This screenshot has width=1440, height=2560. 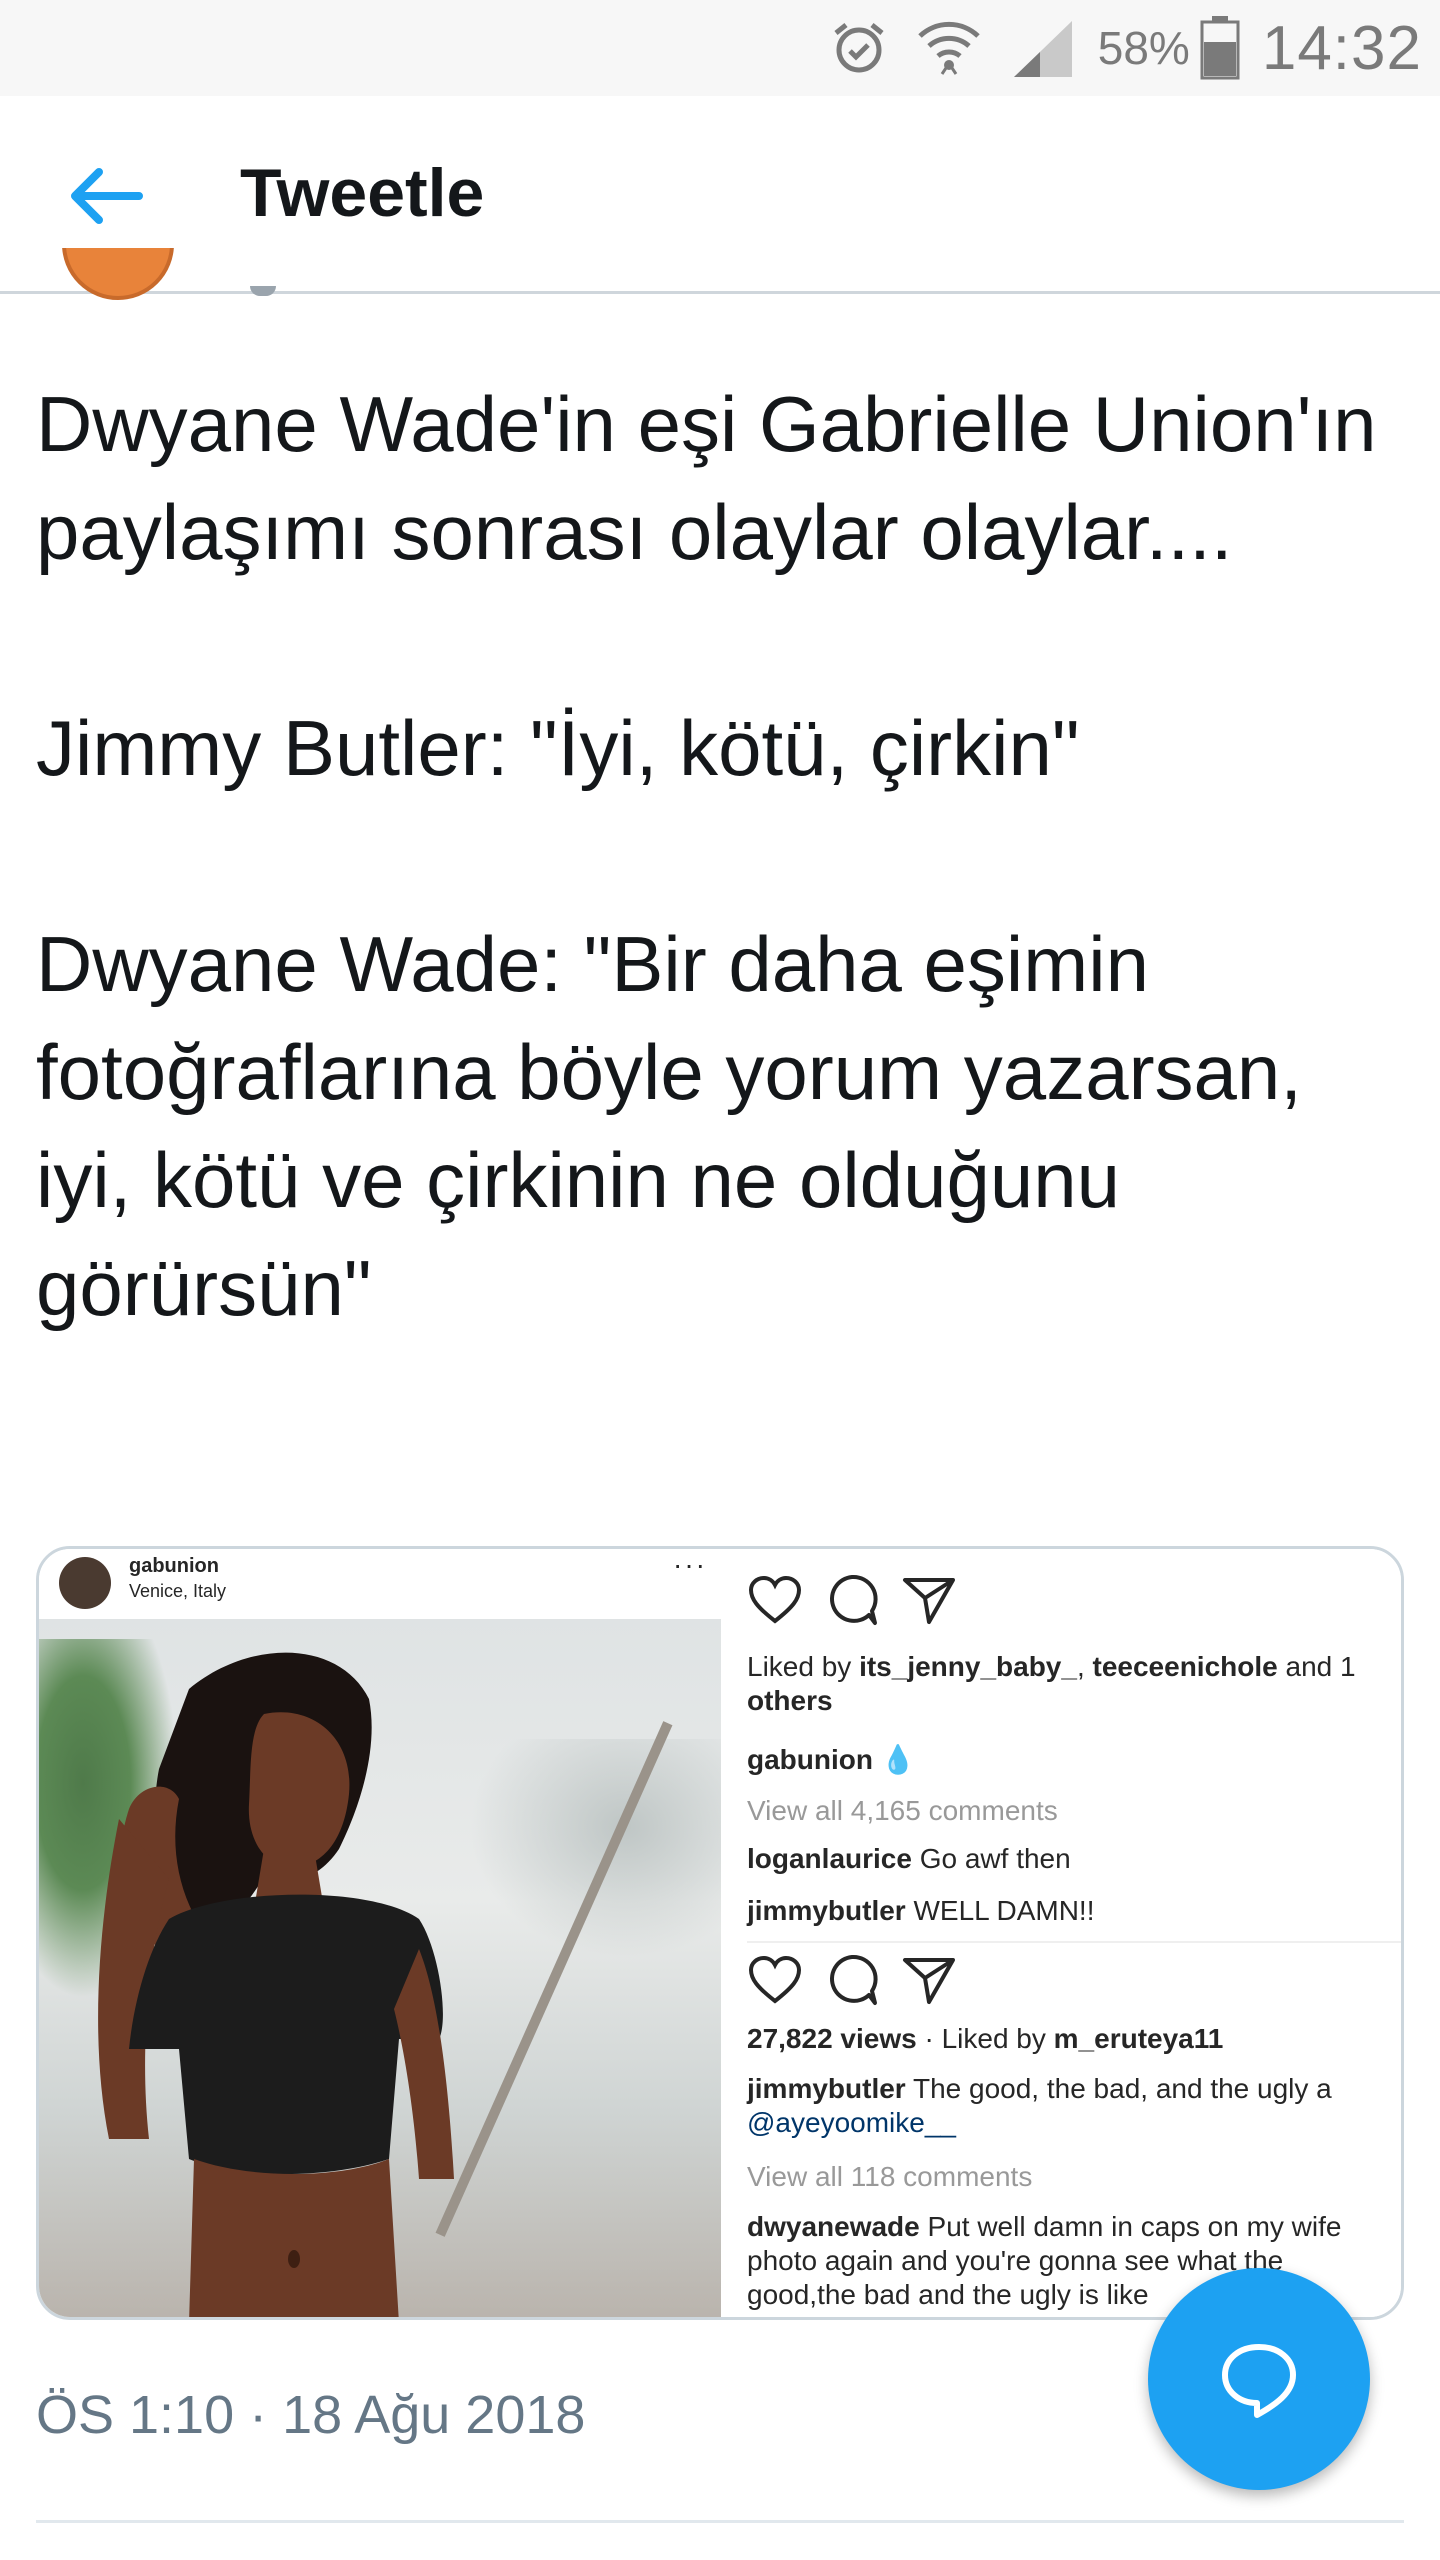 I want to click on battery-icon, so click(x=1220, y=48).